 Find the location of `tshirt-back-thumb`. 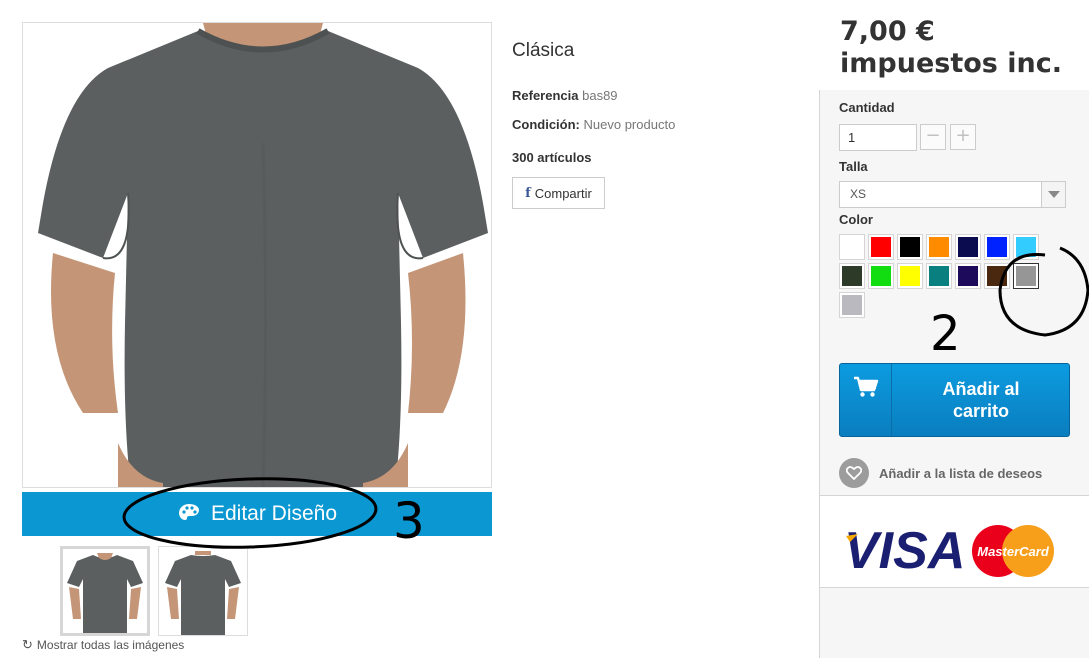

tshirt-back-thumb is located at coordinates (203, 591).